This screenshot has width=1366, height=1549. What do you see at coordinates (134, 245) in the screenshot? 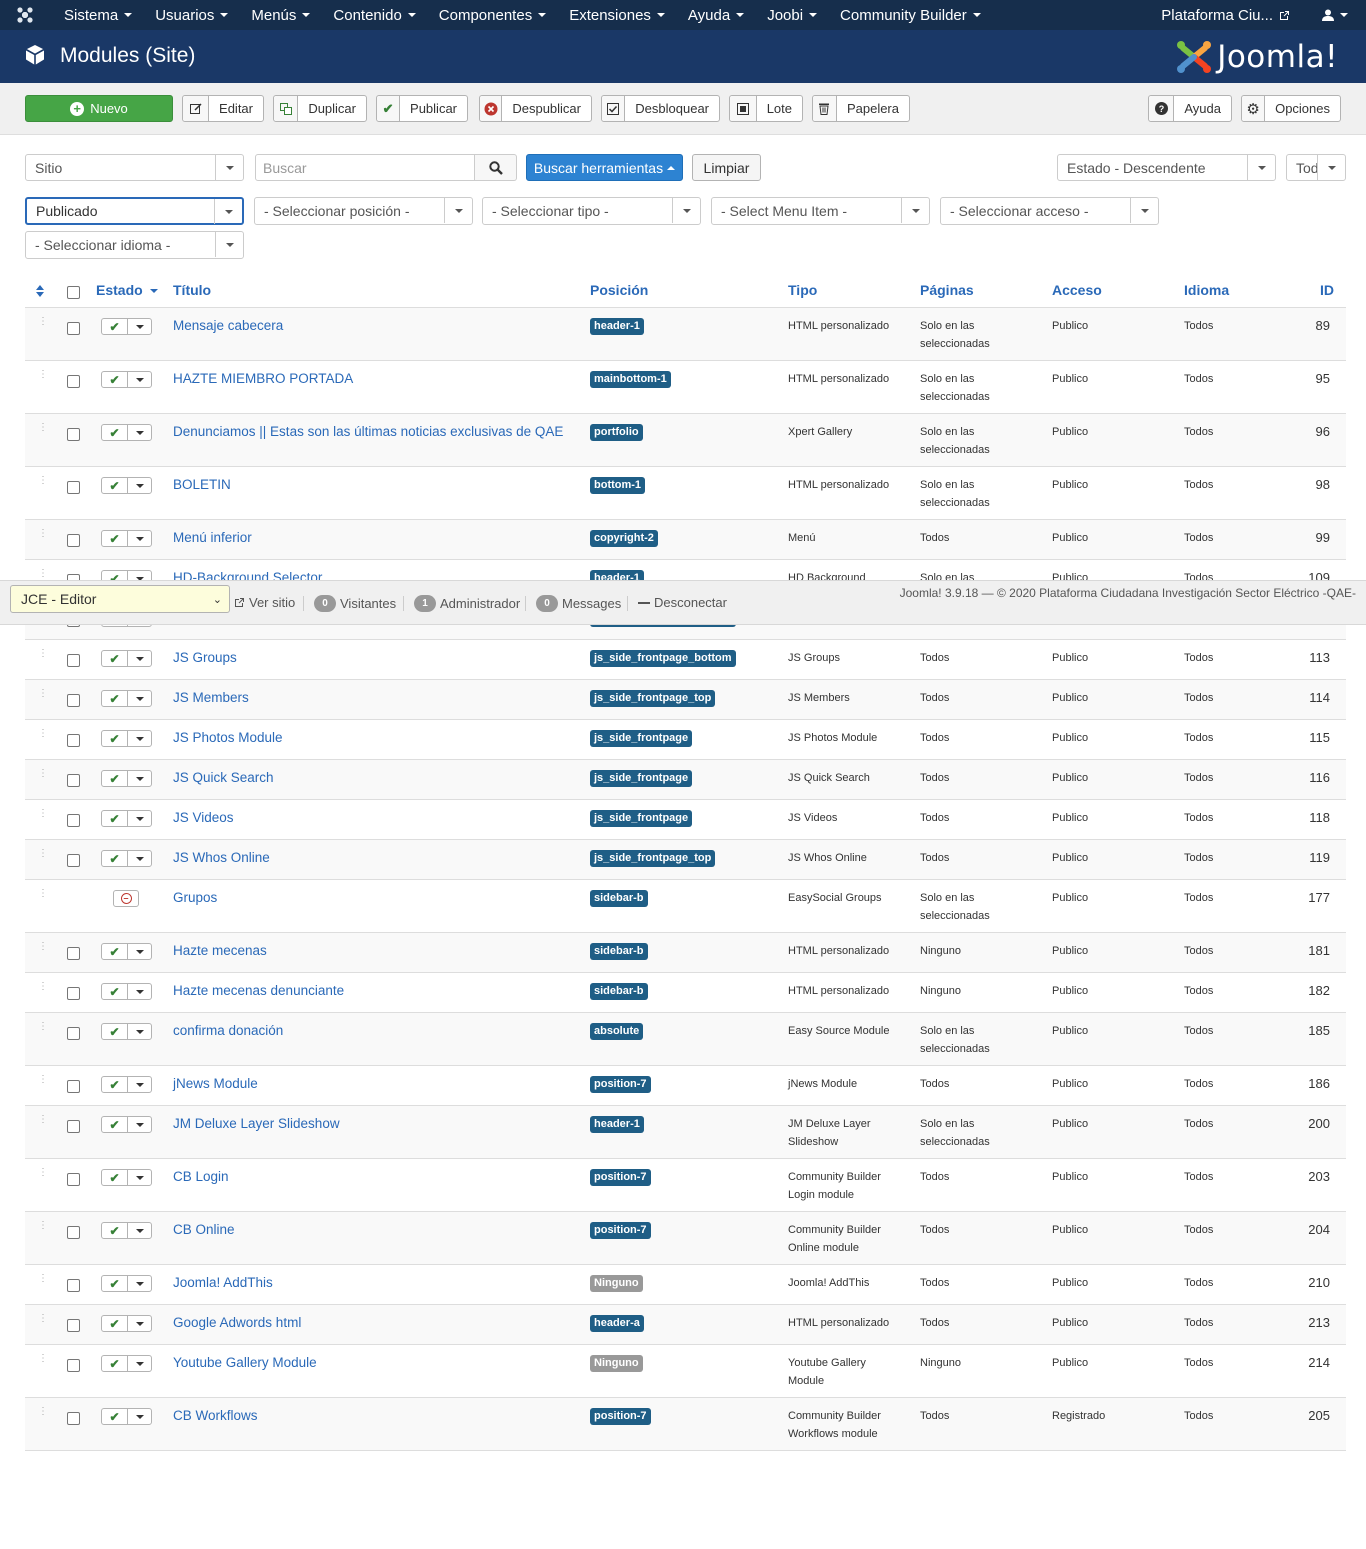
I see `language-filter-select: - Seleccionar idioma -` at bounding box center [134, 245].